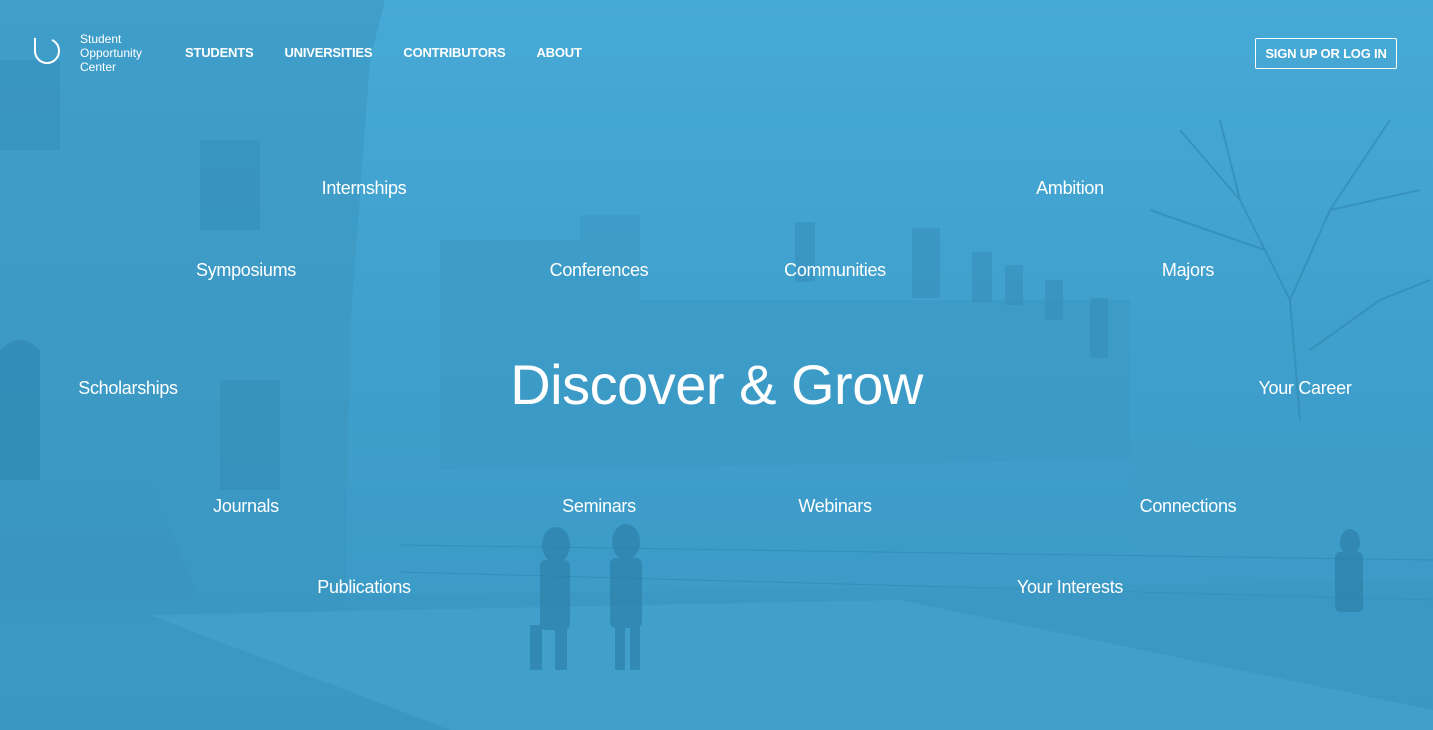  I want to click on nav-item-about: ABOUT, so click(558, 52).